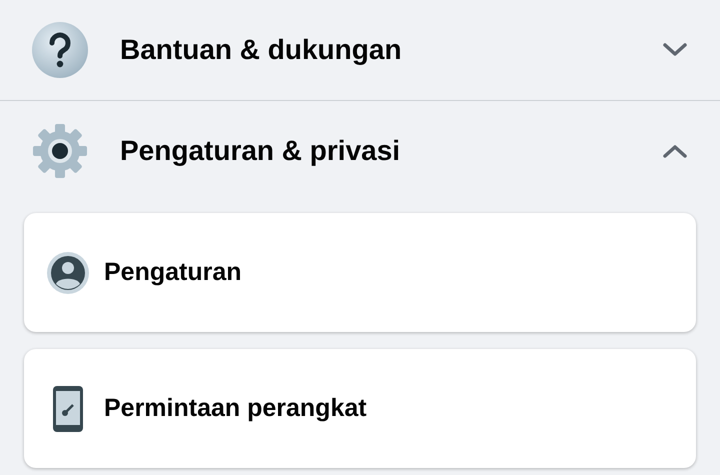  Describe the element at coordinates (68, 272) in the screenshot. I see `profile-icon` at that location.